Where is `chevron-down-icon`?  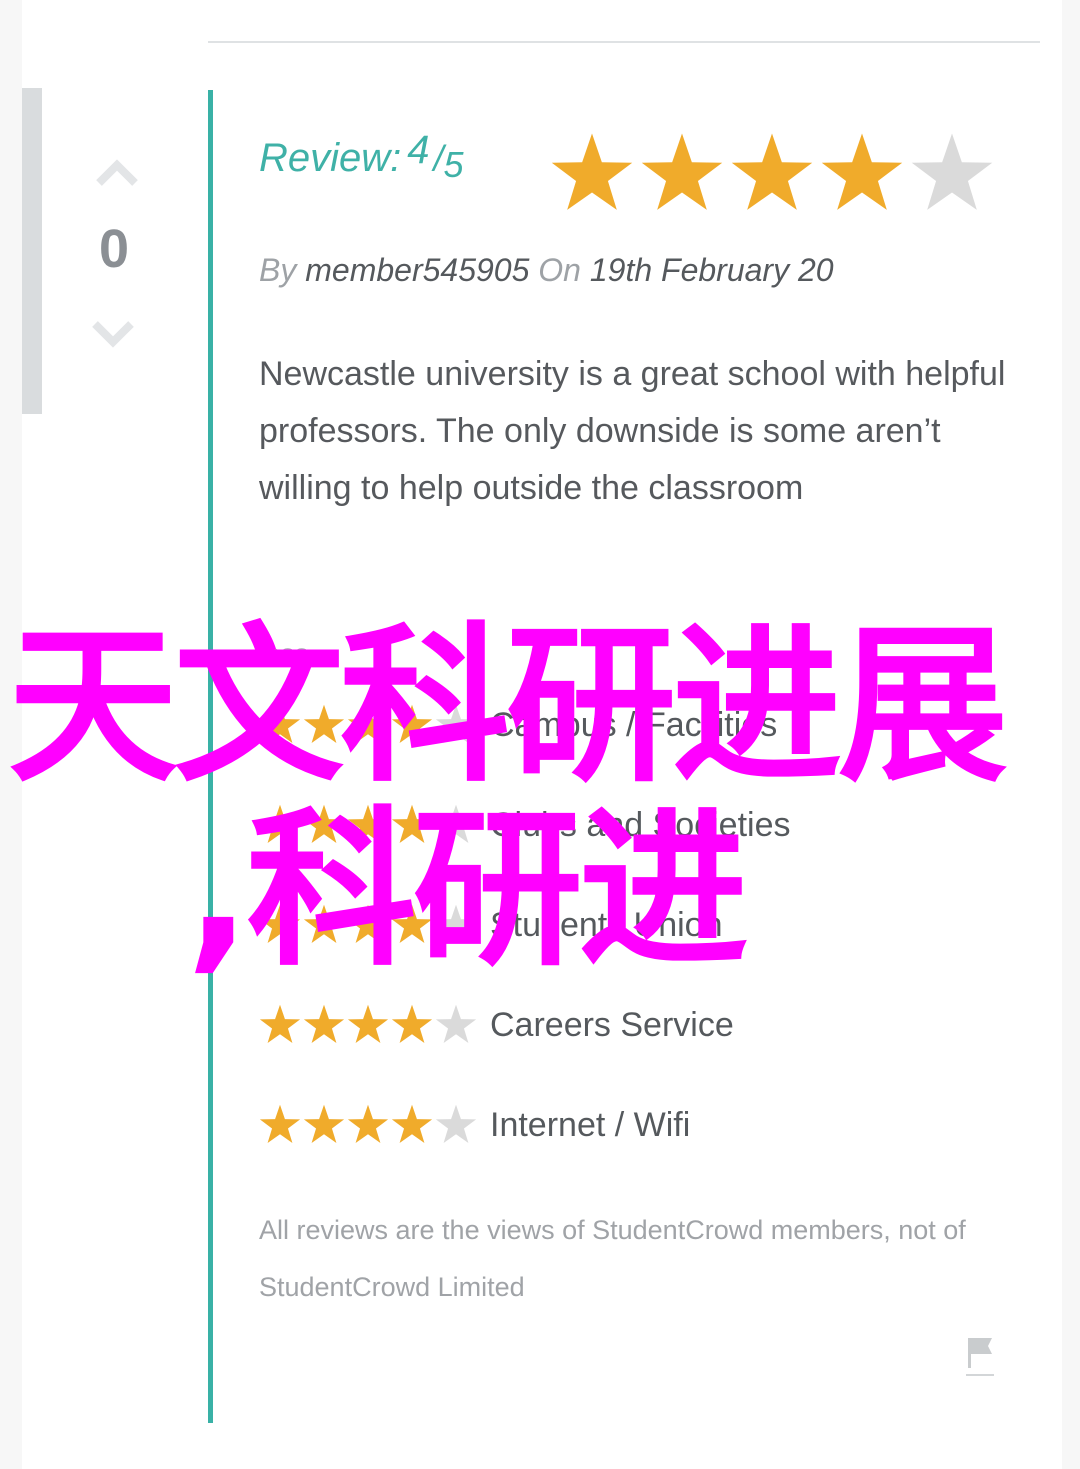 chevron-down-icon is located at coordinates (113, 335).